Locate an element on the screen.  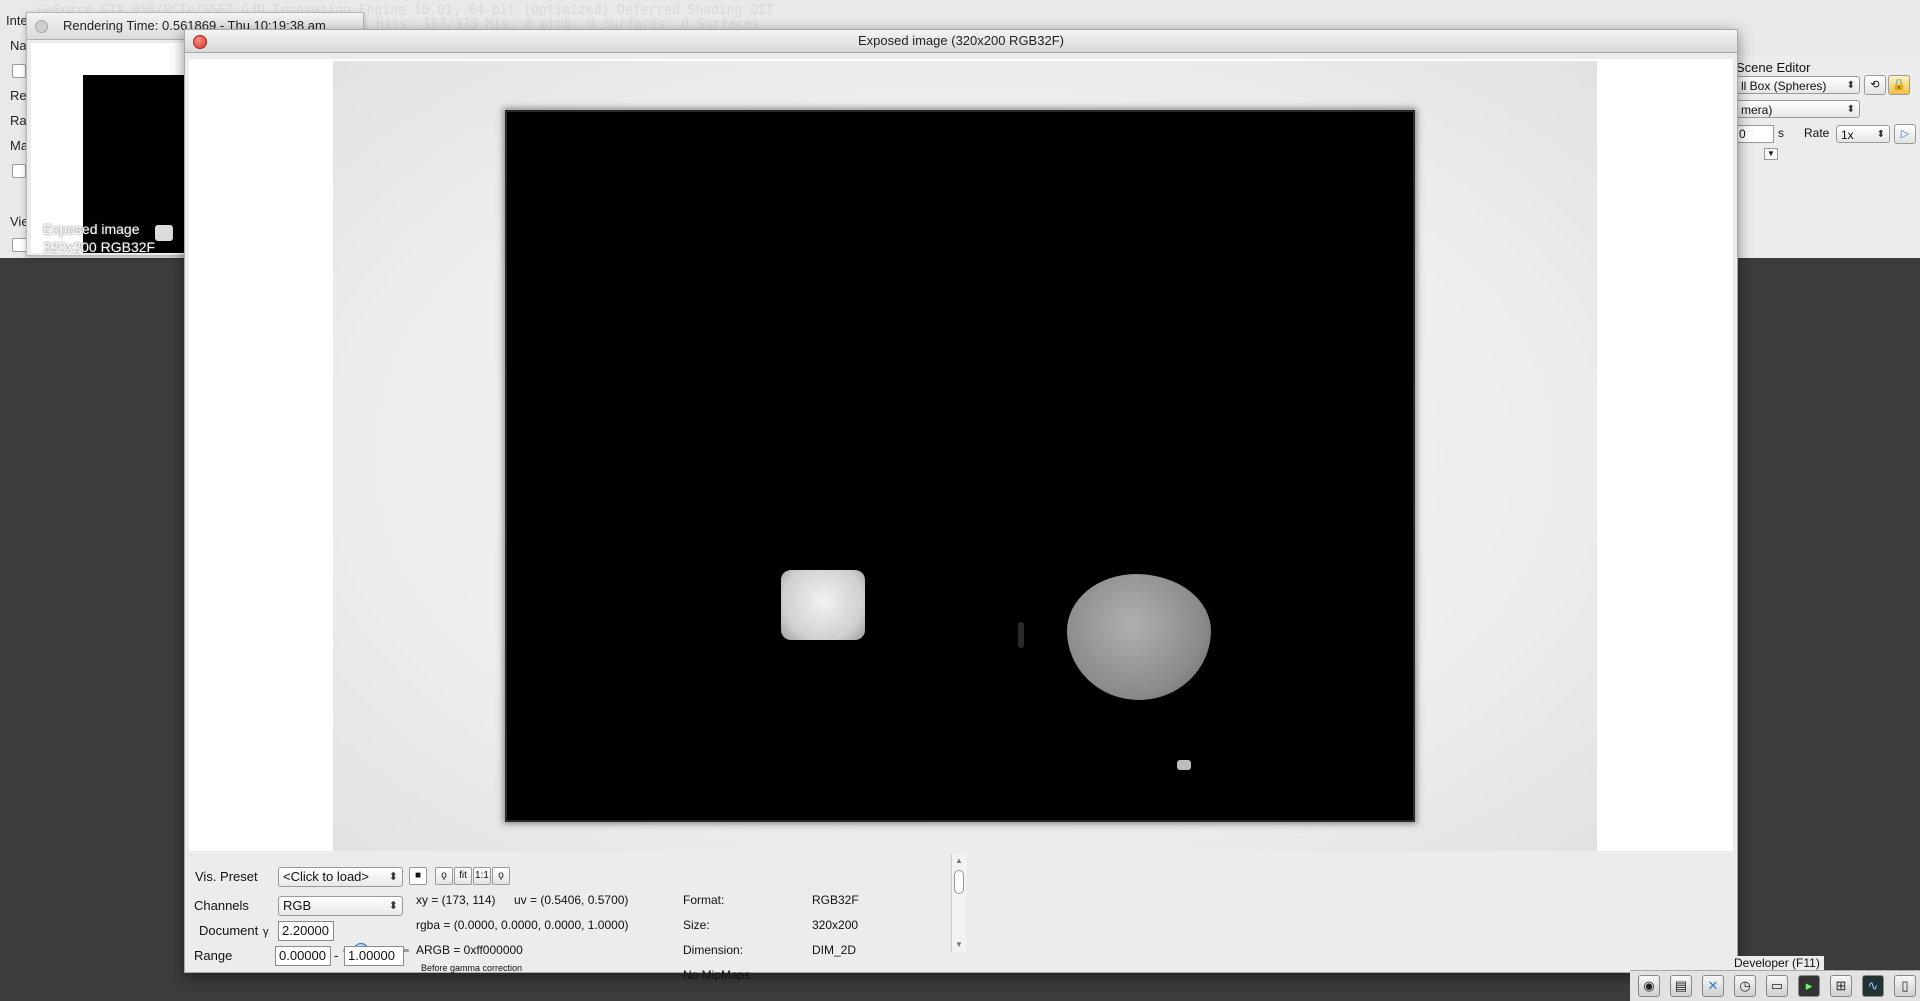
eyedropper-icon: ϙ is located at coordinates (444, 876).